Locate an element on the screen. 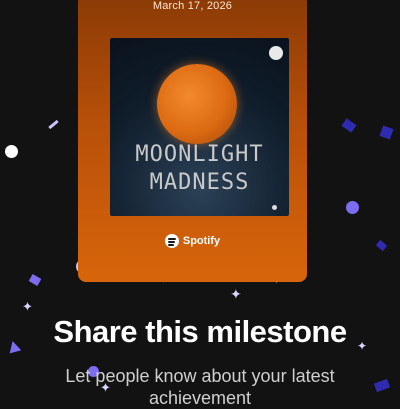  page-title: Share this milestone is located at coordinates (200, 331).